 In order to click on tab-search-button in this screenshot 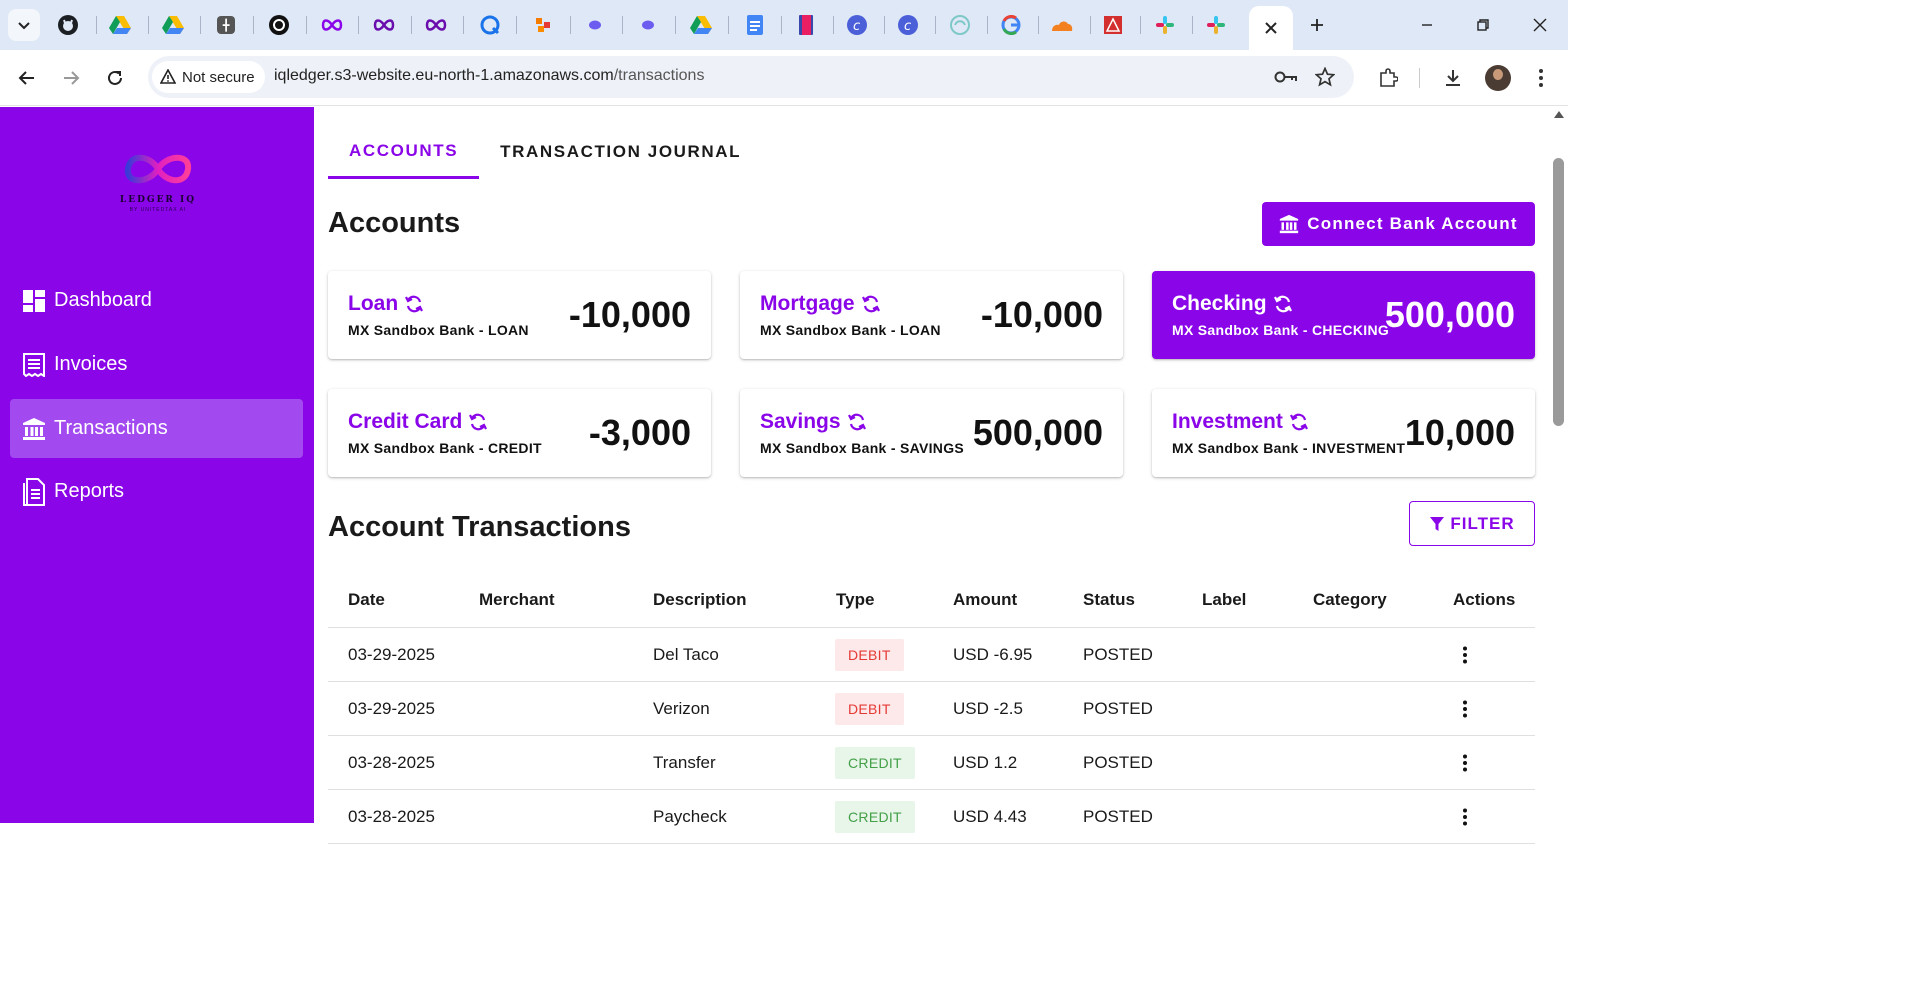, I will do `click(24, 25)`.